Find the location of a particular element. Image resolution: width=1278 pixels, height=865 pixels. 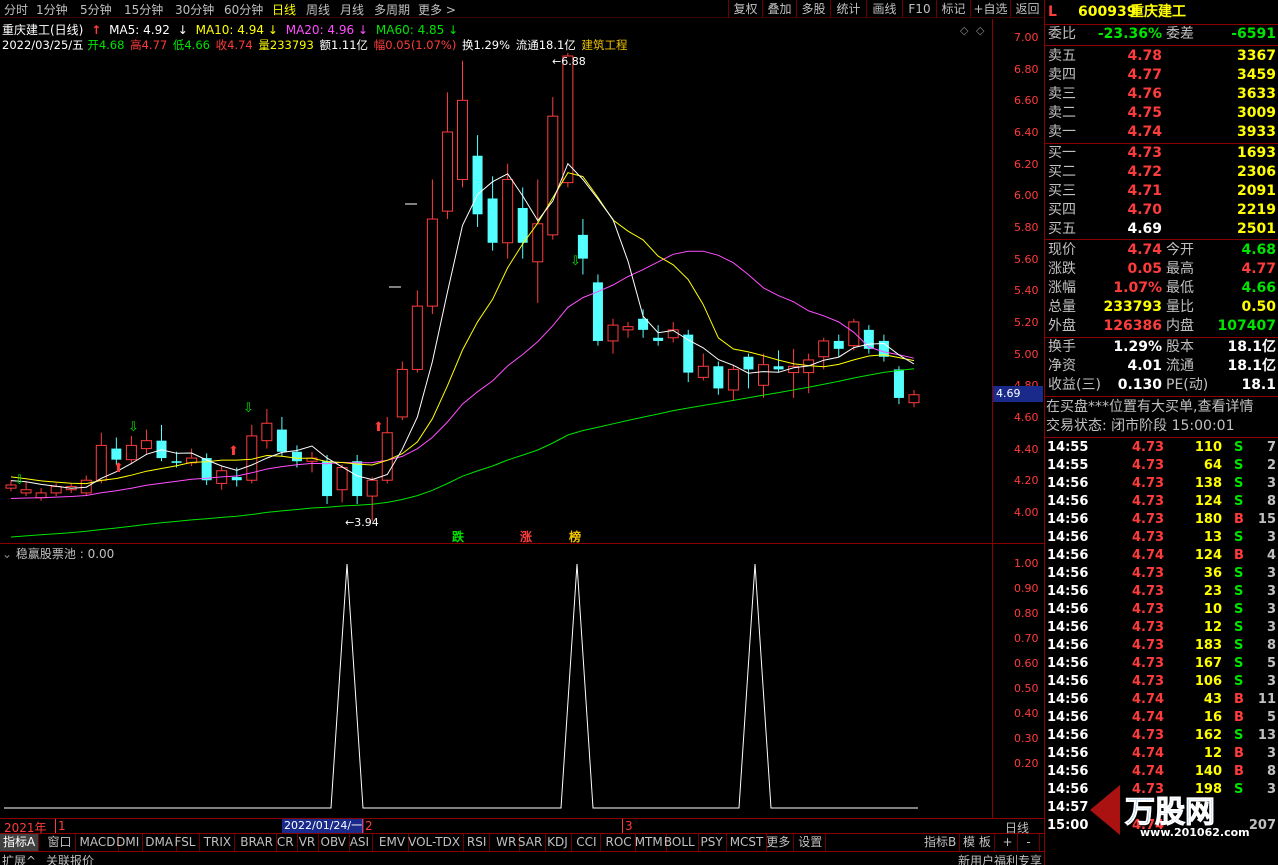

zoom-in-button: + is located at coordinates (1008, 842).